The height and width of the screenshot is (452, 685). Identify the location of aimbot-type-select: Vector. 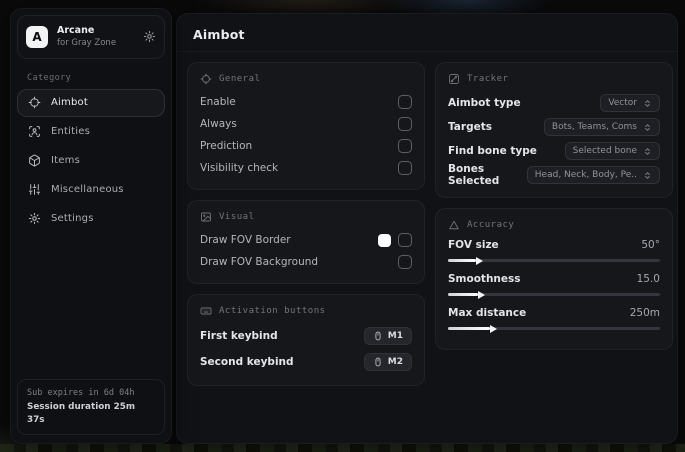
(630, 103).